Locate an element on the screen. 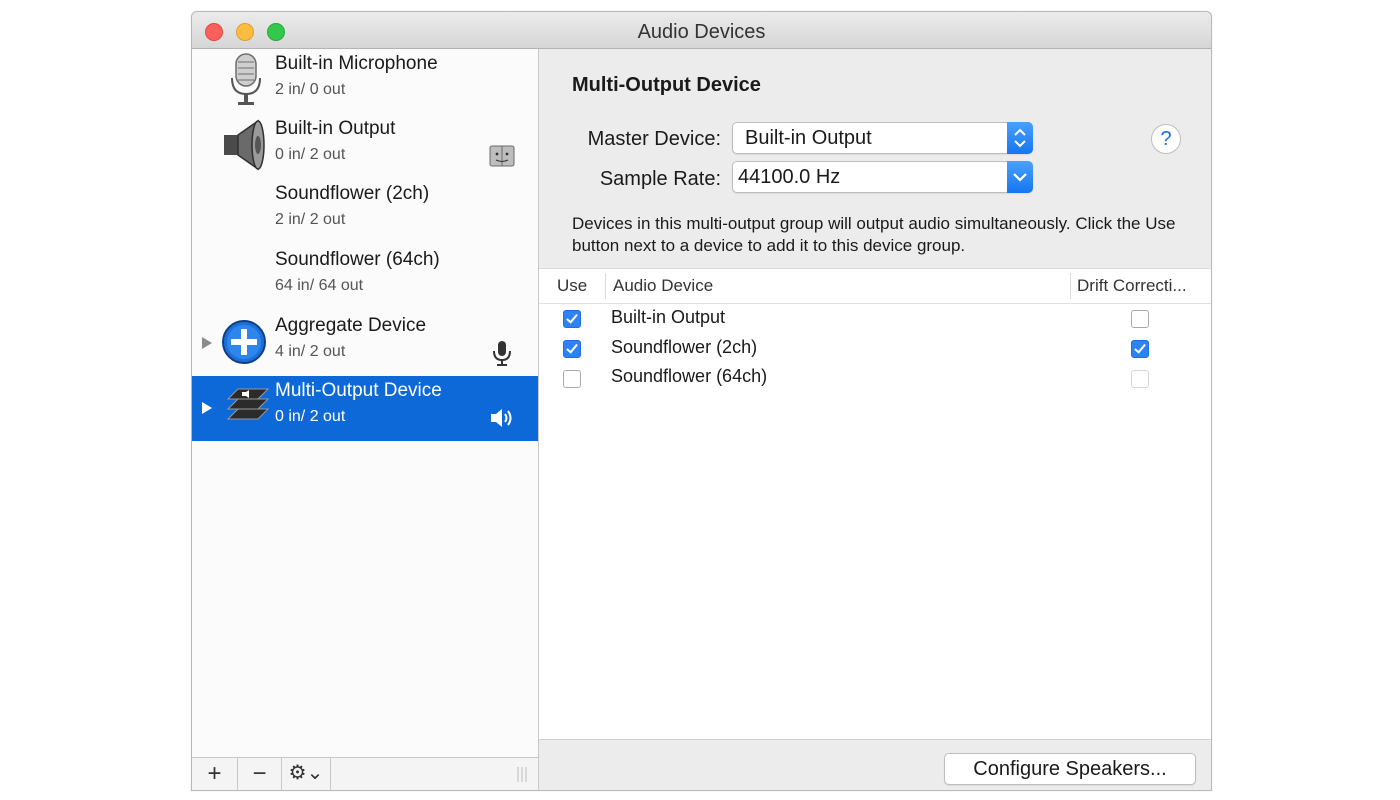  multi-output-stack-icon is located at coordinates (248, 404).